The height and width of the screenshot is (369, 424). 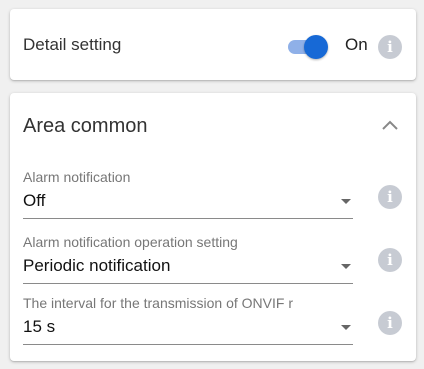 What do you see at coordinates (316, 47) in the screenshot?
I see `toggle-thumb` at bounding box center [316, 47].